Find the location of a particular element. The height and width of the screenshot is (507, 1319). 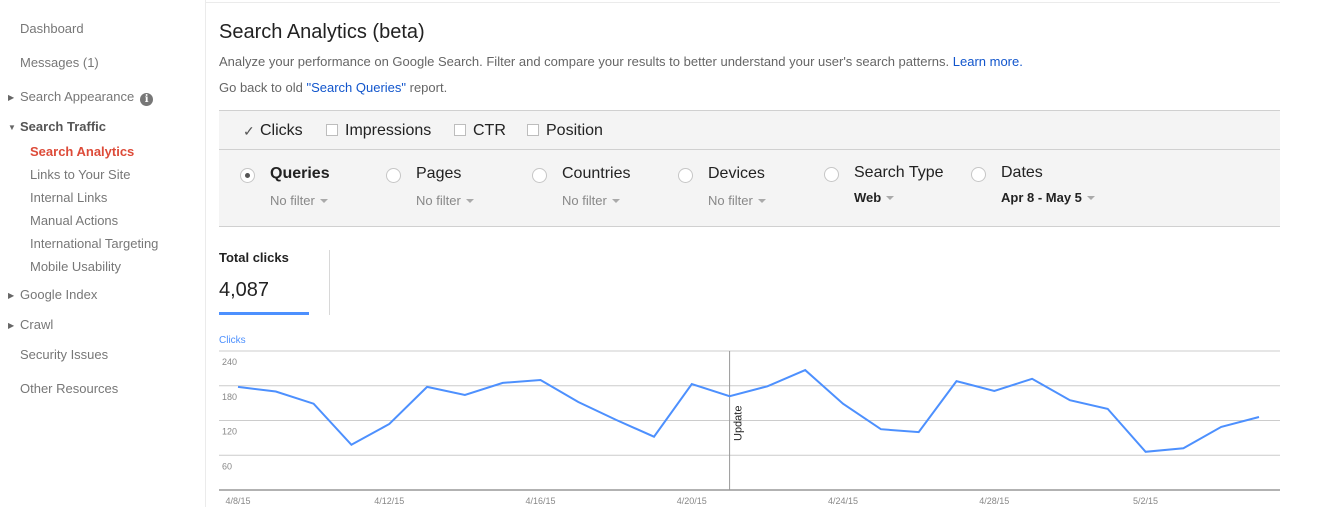

pages-filter-dropdown: No filter is located at coordinates (445, 200).